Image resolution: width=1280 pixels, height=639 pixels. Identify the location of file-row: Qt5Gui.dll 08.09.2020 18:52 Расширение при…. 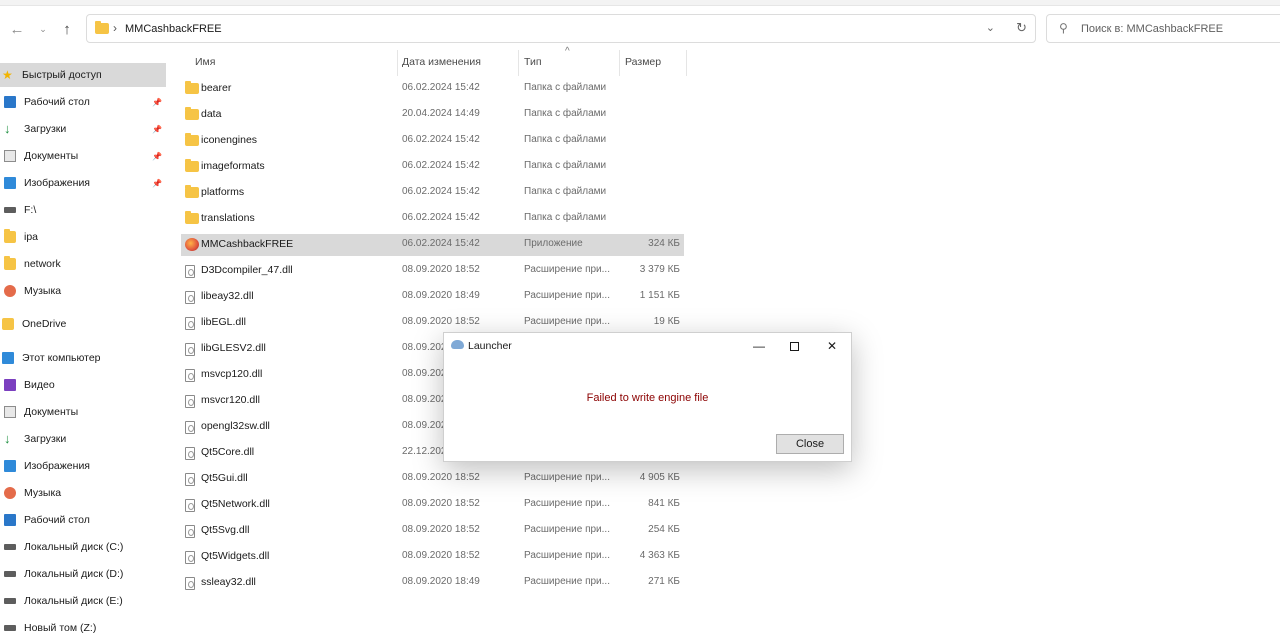
(432, 479).